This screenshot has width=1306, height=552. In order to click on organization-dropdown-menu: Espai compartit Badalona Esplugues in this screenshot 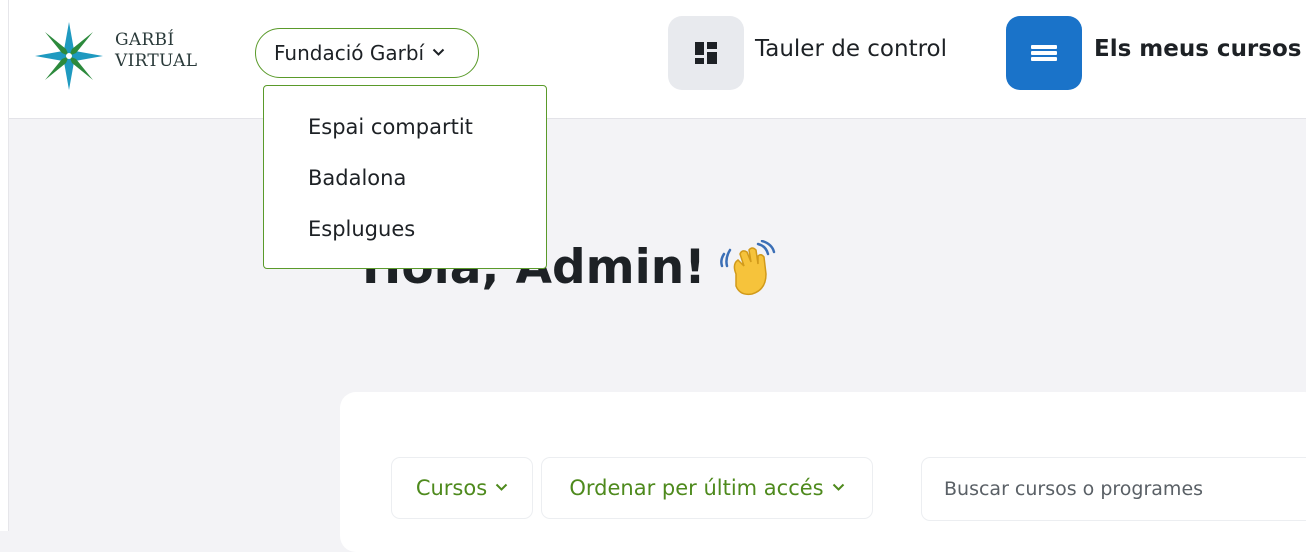, I will do `click(405, 177)`.